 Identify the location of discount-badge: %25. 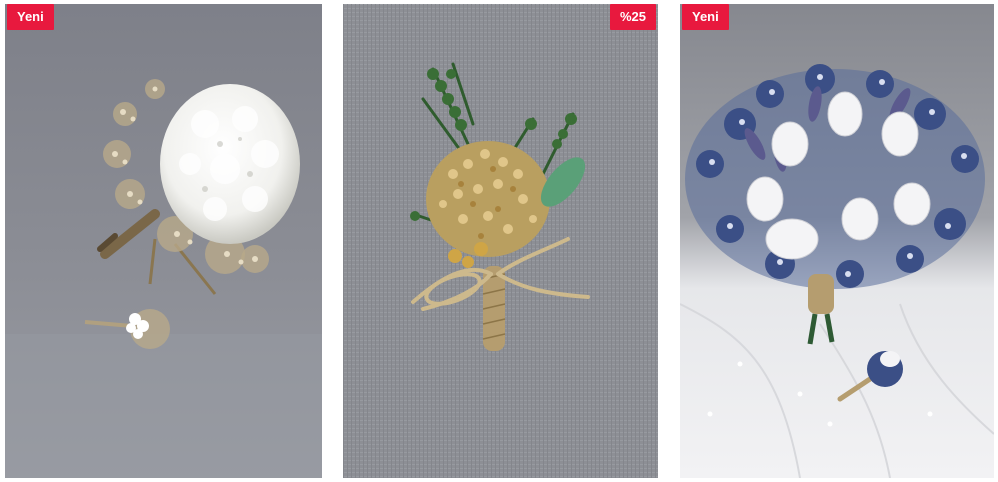
(632, 17).